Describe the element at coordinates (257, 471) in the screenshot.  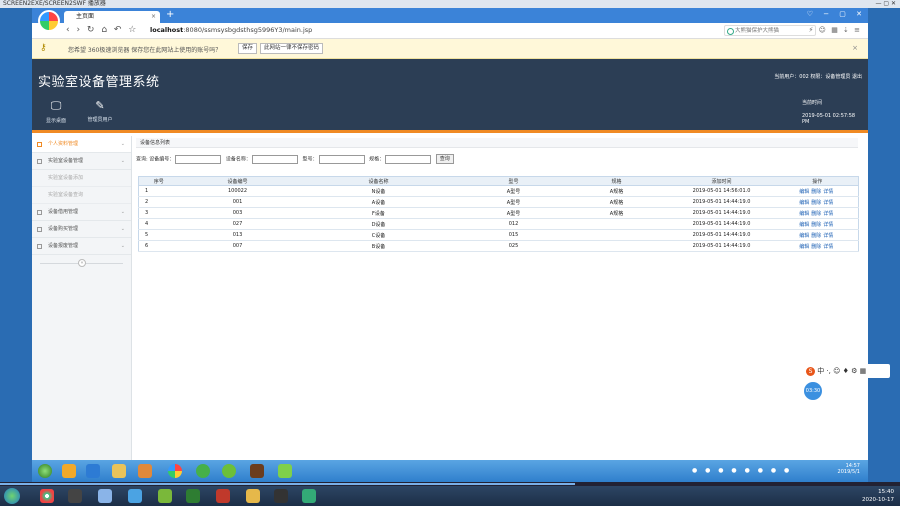
I see `app-brown-icon` at that location.